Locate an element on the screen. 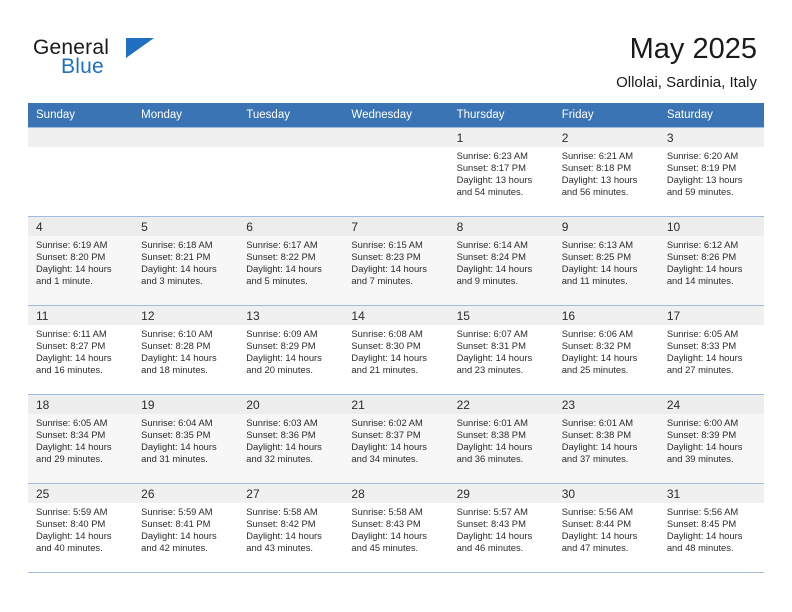 This screenshot has width=792, height=612. day-number: 21 is located at coordinates (396, 404).